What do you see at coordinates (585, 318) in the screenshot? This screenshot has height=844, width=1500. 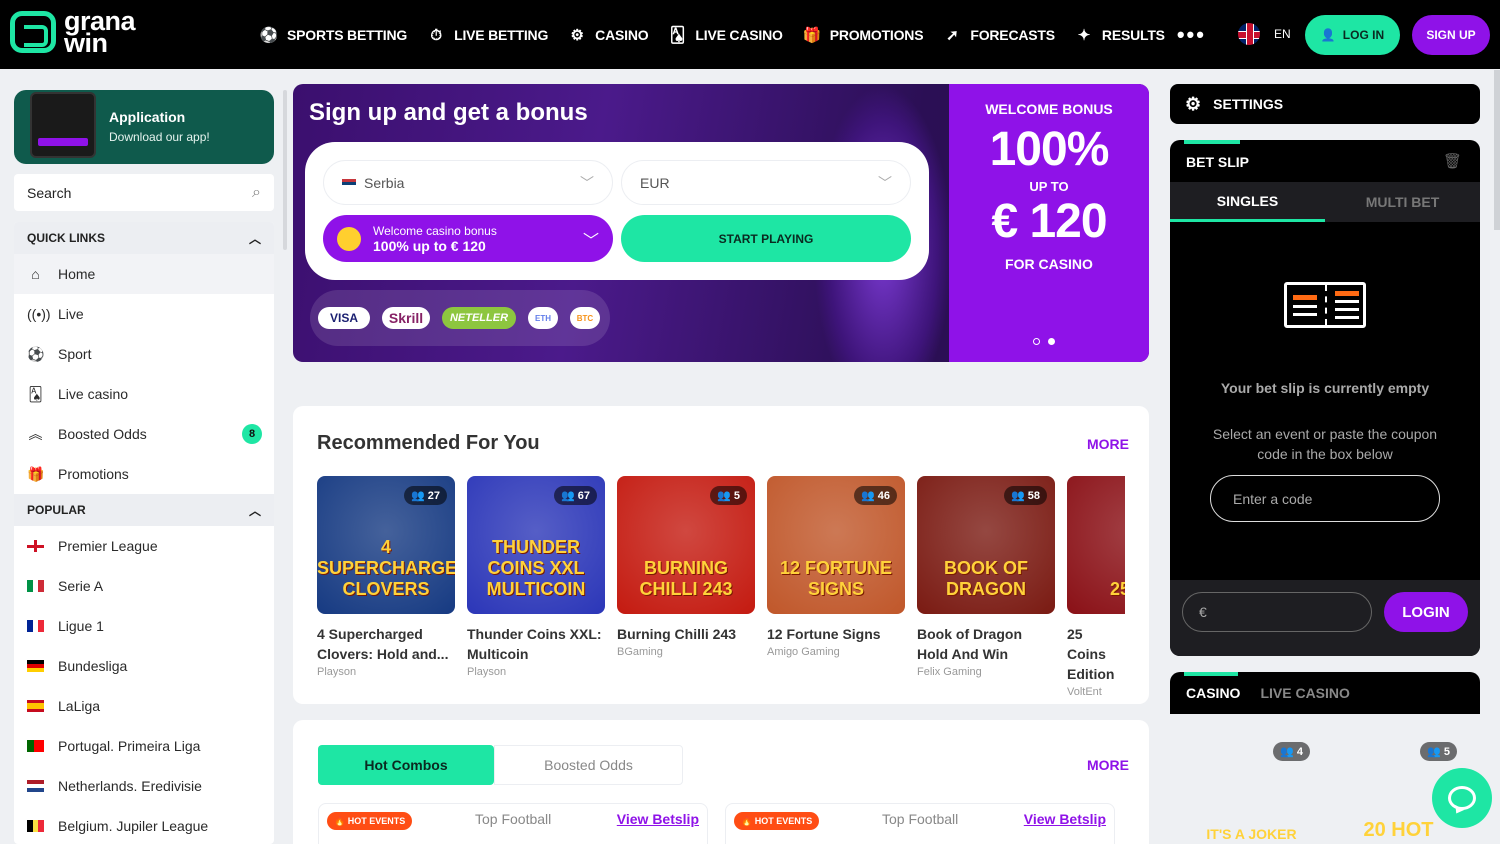 I see `bitcoin-icon: BTC` at bounding box center [585, 318].